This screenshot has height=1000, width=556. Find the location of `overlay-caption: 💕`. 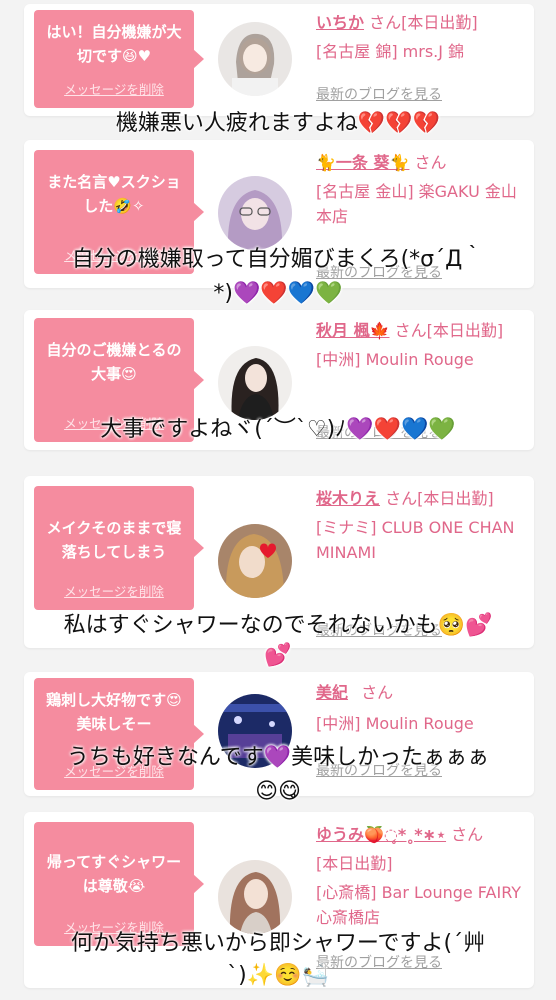

overlay-caption: 💕 is located at coordinates (278, 655).